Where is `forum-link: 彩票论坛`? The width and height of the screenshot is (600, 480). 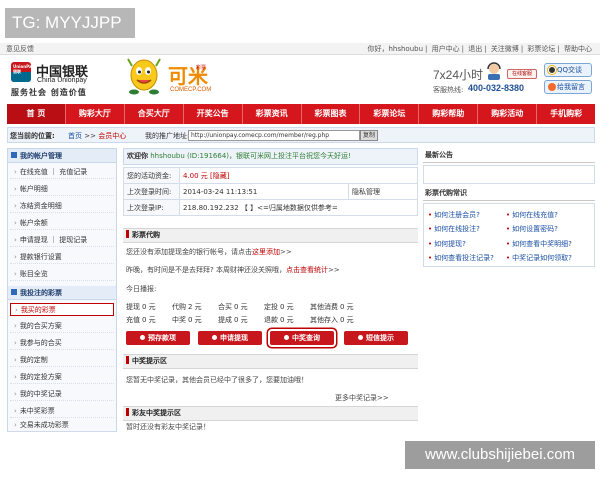 forum-link: 彩票论坛 is located at coordinates (541, 49).